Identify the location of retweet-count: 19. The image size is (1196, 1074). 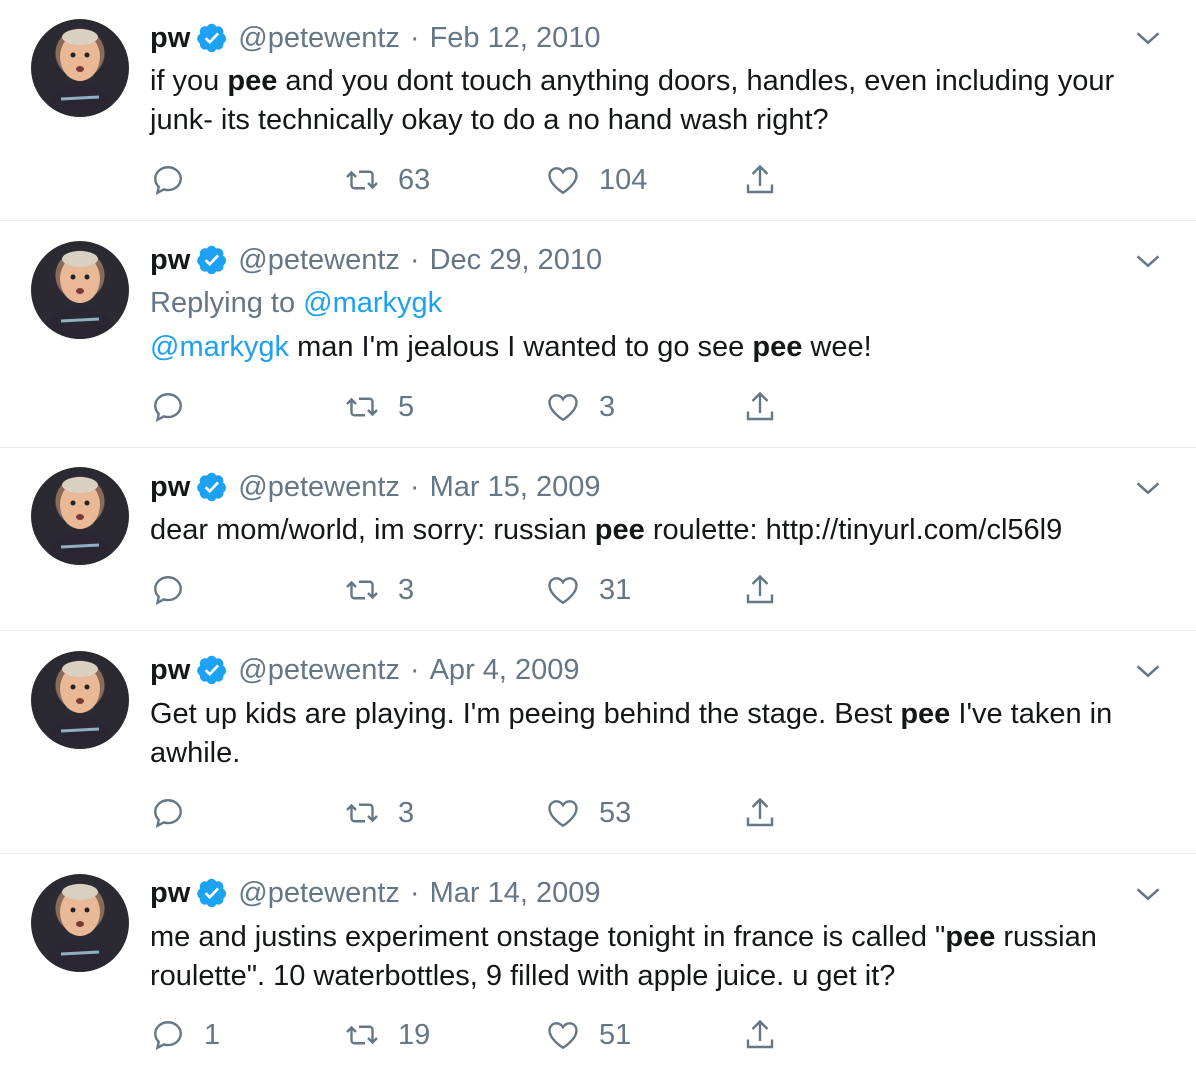
(414, 1034).